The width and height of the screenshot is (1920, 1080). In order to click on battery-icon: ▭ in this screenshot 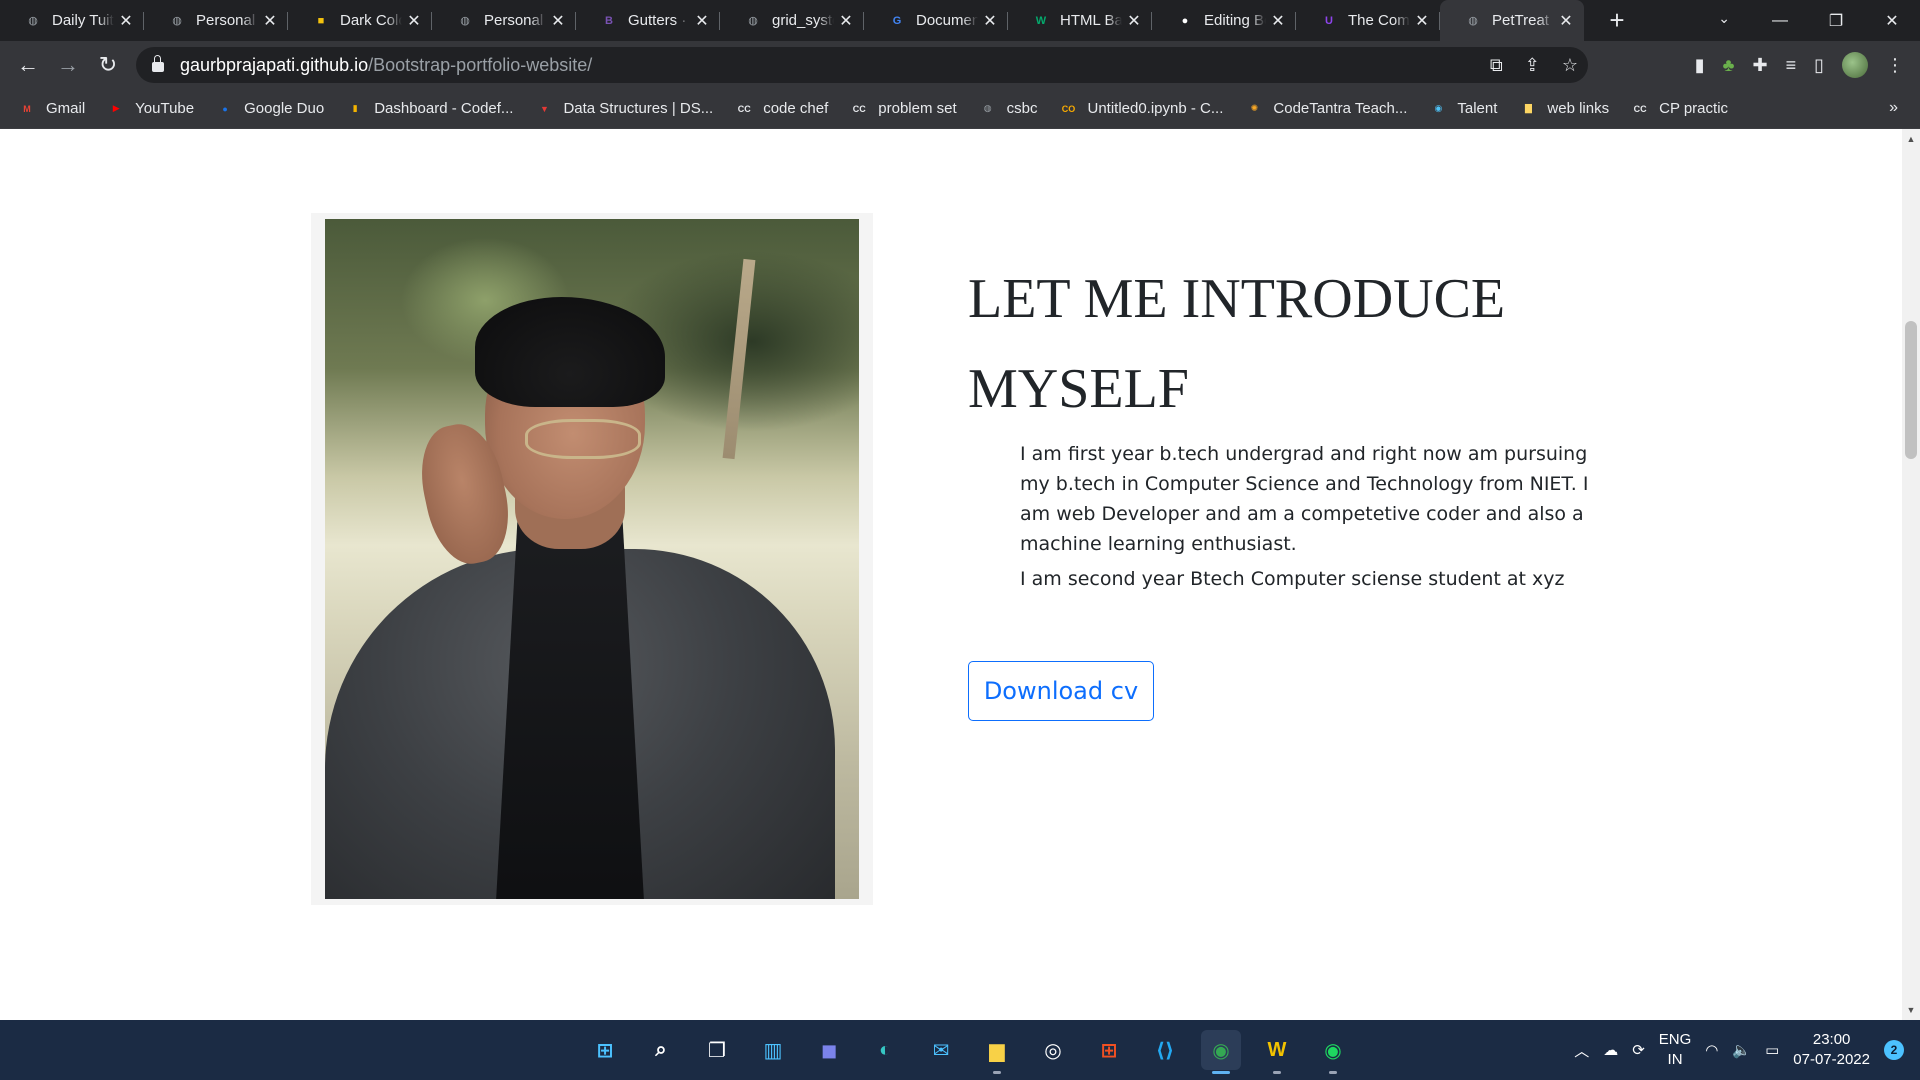, I will do `click(1772, 1050)`.